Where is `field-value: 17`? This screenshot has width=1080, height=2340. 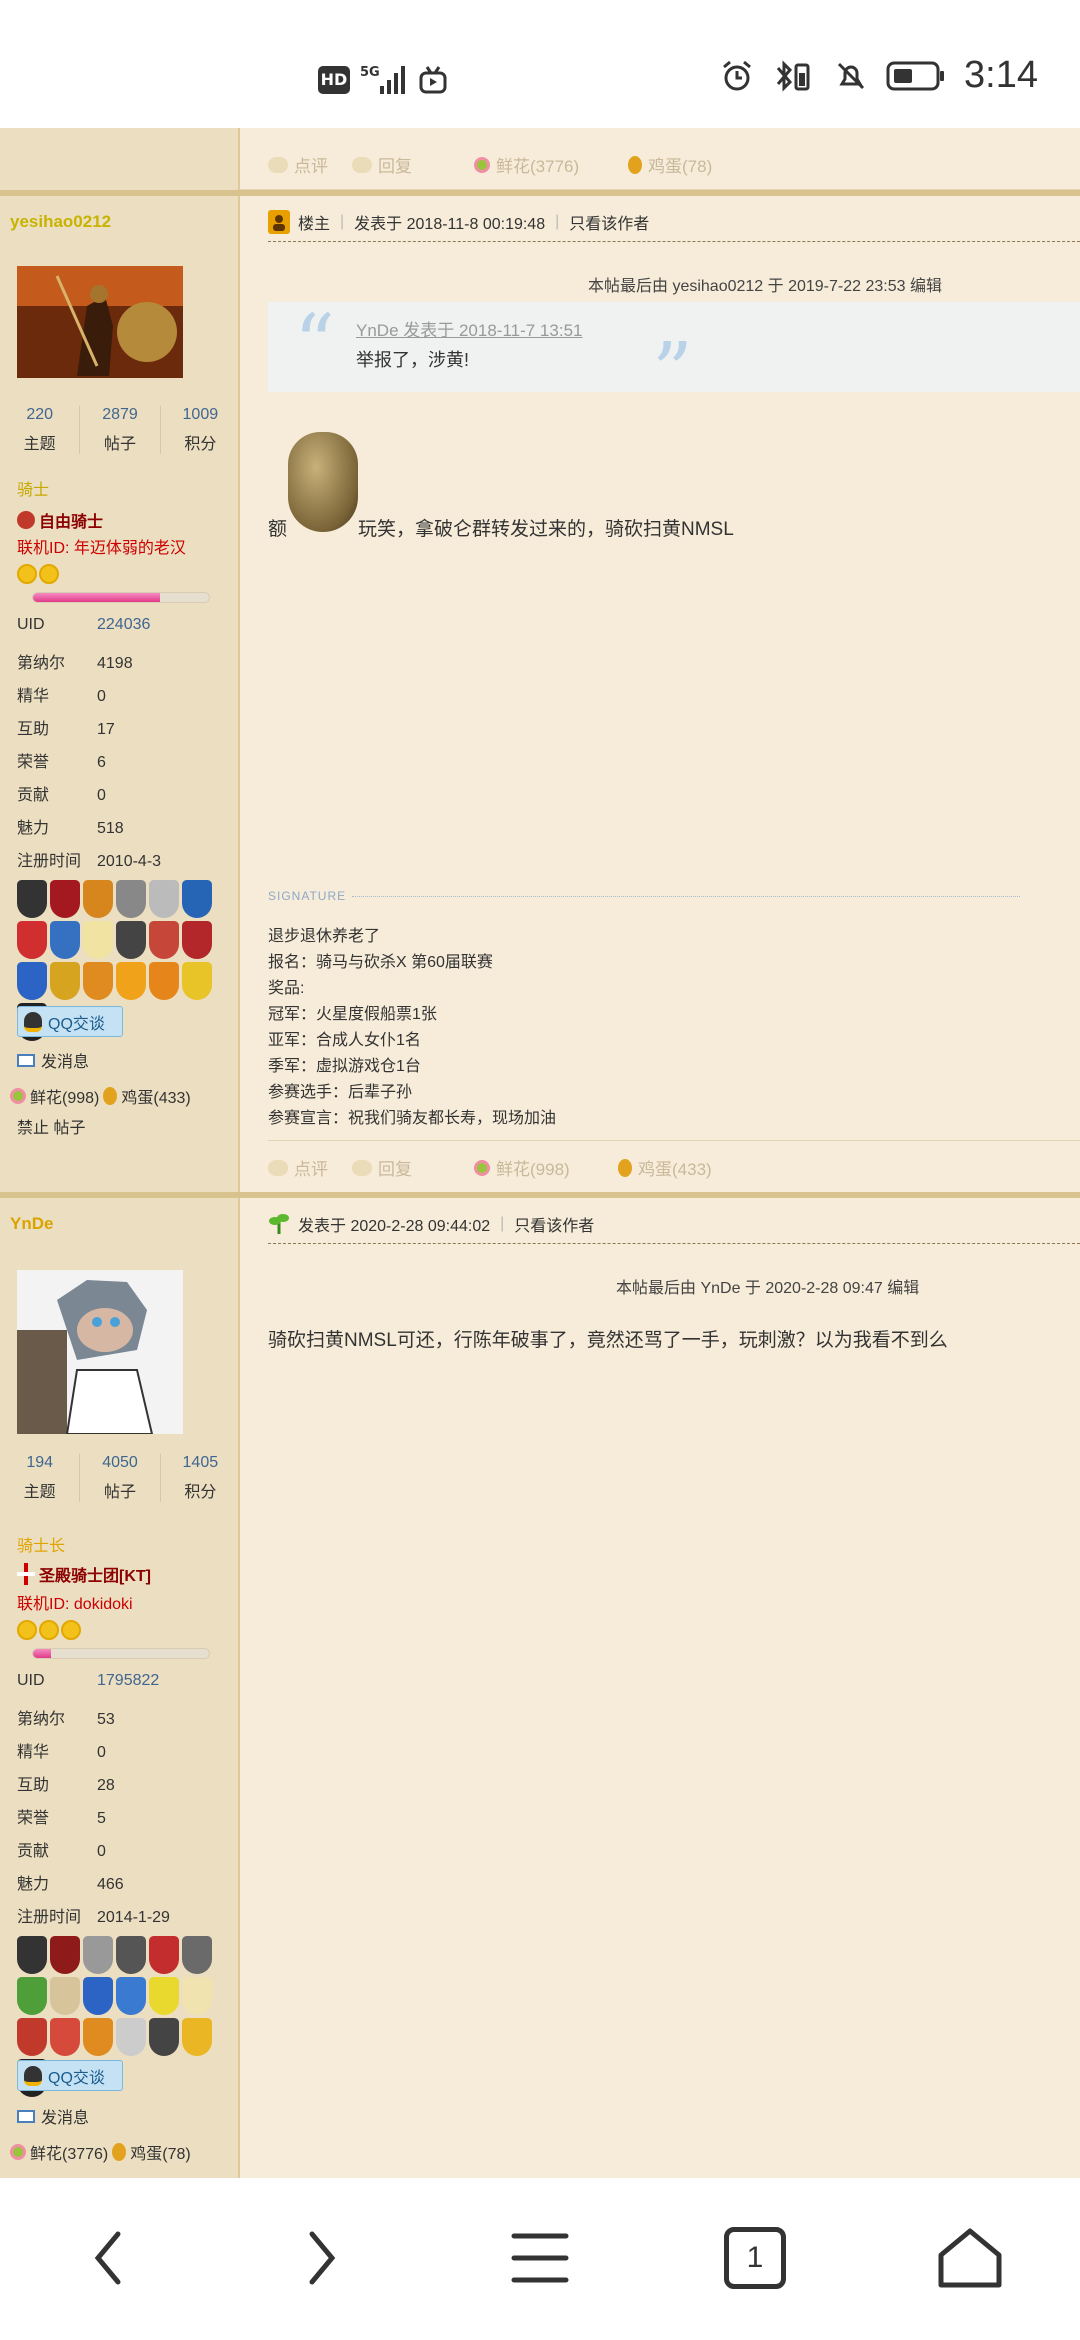
field-value: 17 is located at coordinates (106, 729).